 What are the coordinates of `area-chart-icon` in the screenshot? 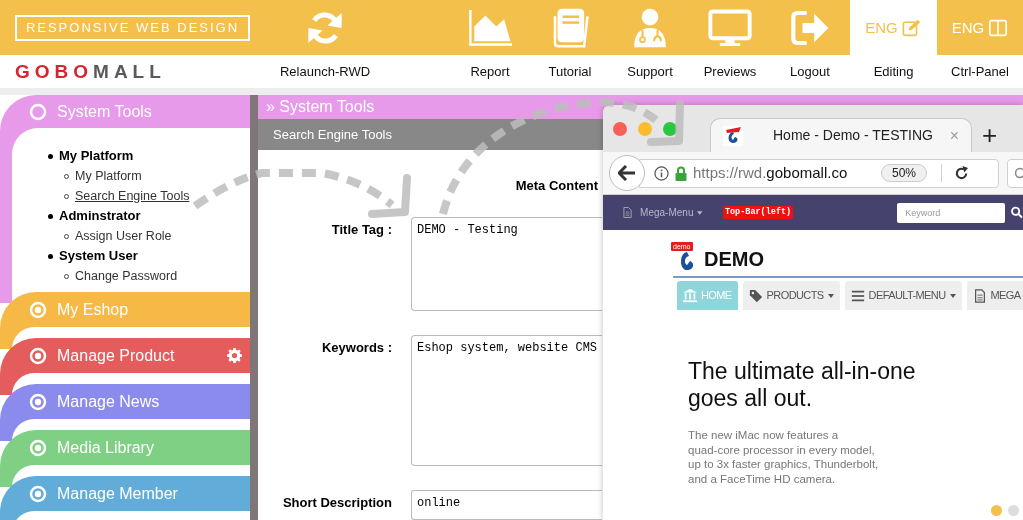 It's located at (490, 27).